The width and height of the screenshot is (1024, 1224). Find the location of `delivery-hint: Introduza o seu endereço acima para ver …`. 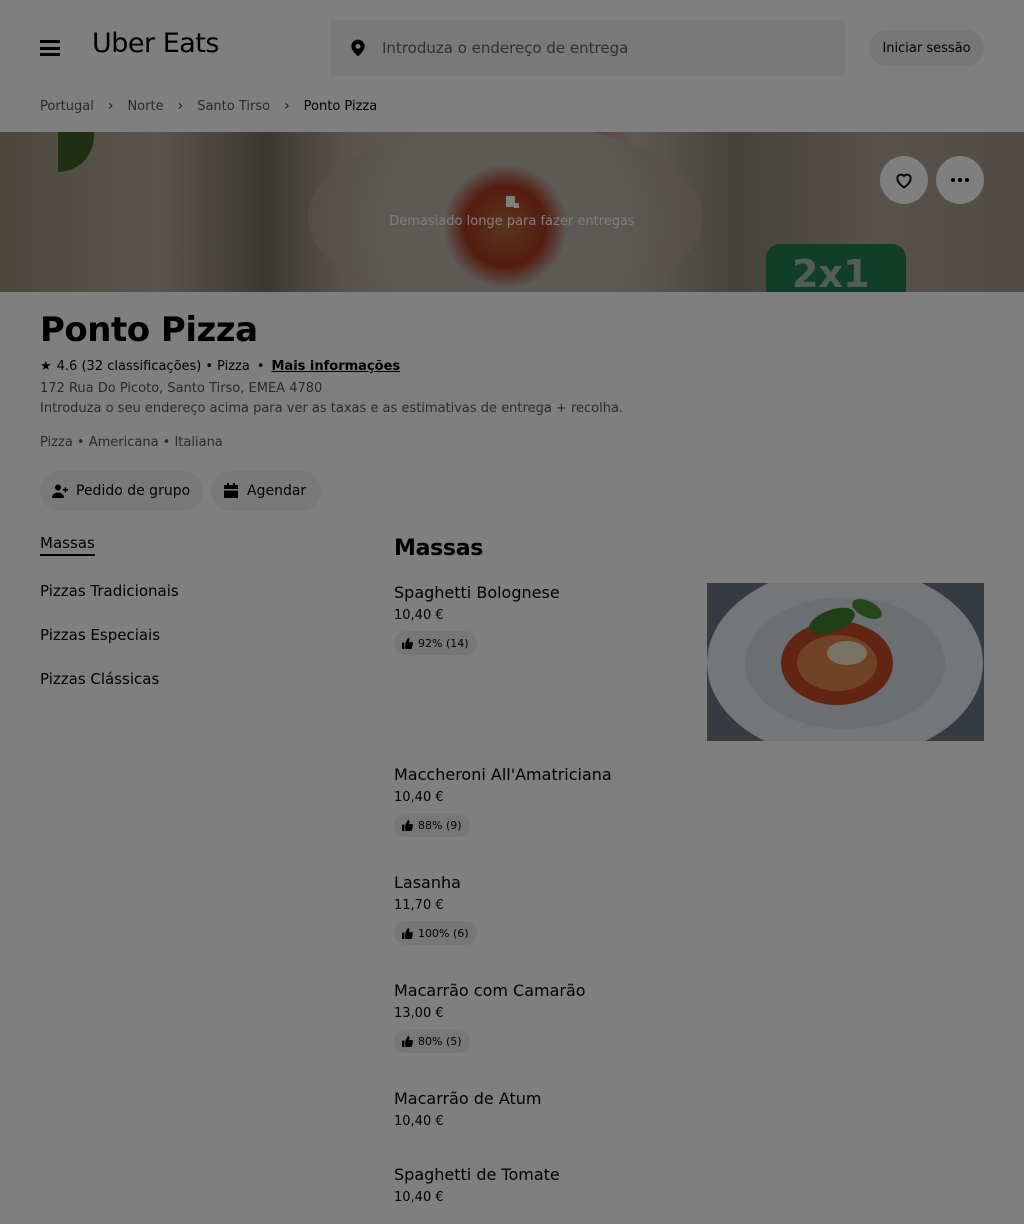

delivery-hint: Introduza o seu endereço acima para ver … is located at coordinates (332, 408).